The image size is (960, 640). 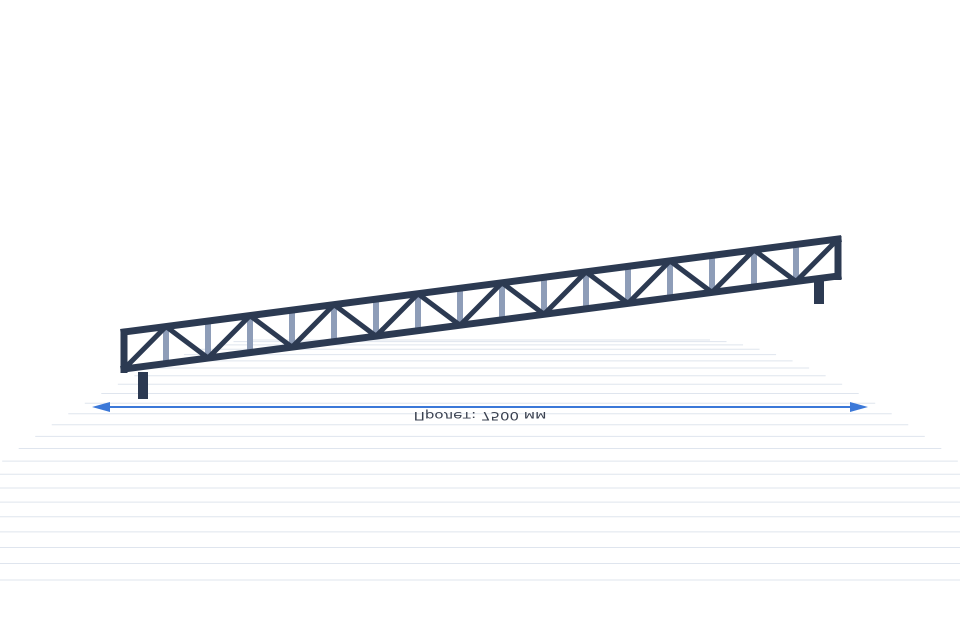 I want to click on supports, so click(x=481, y=339).